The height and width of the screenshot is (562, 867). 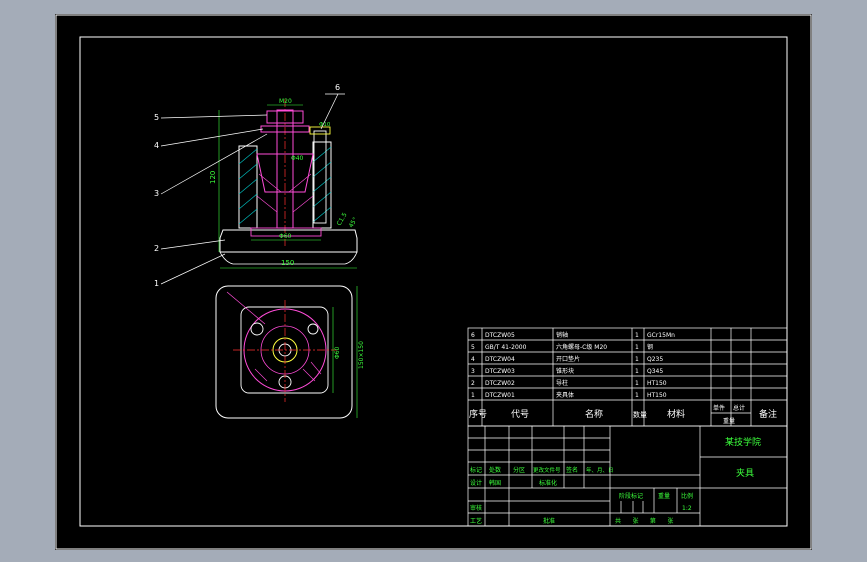 What do you see at coordinates (568, 359) in the screenshot?
I see `bom-name: 开口垫片` at bounding box center [568, 359].